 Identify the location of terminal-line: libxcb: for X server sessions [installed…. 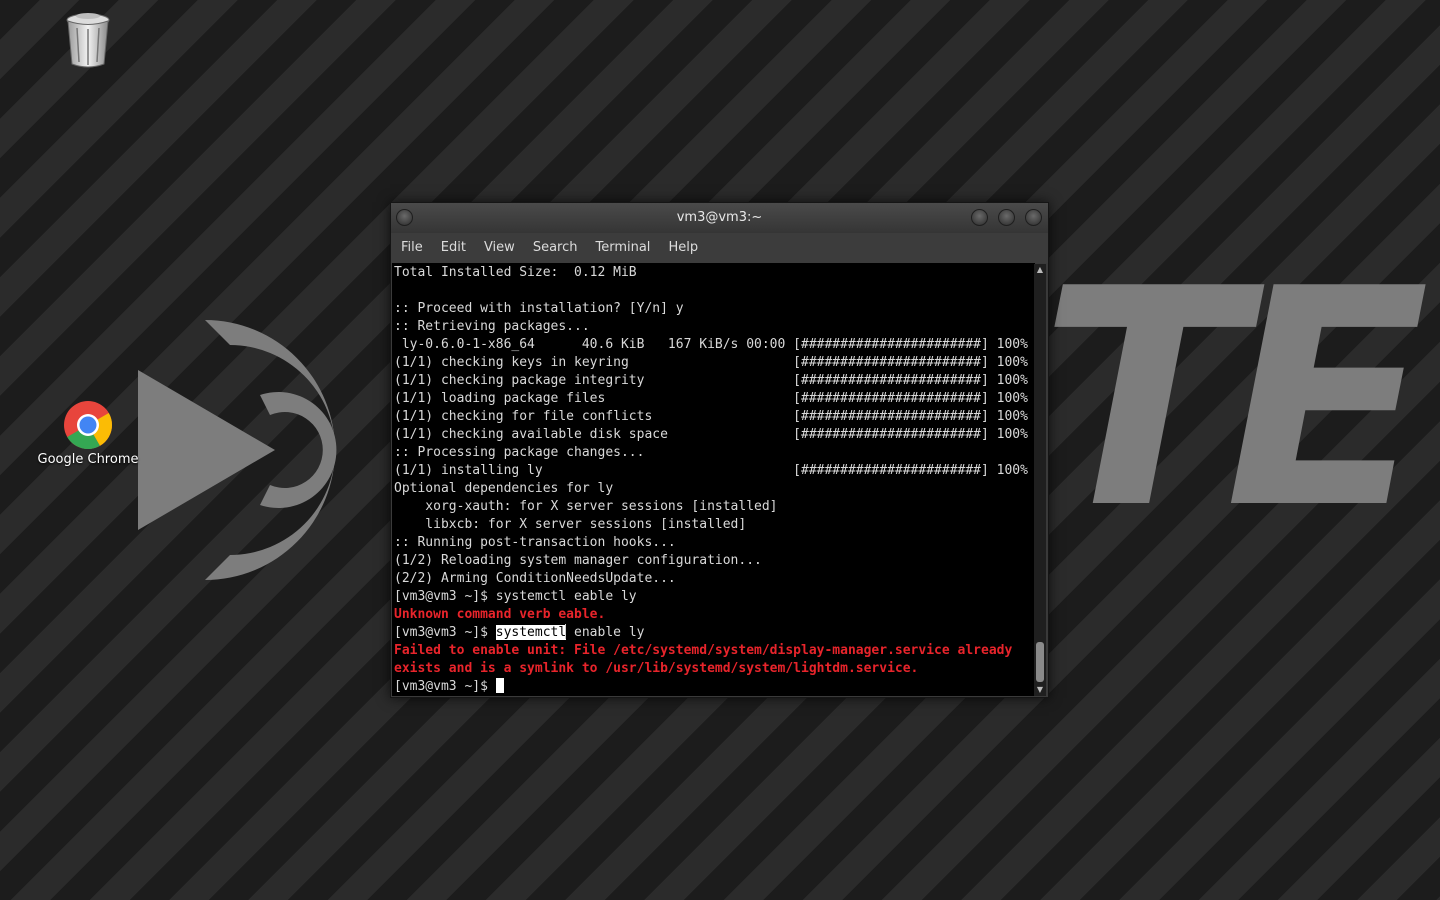
(714, 525).